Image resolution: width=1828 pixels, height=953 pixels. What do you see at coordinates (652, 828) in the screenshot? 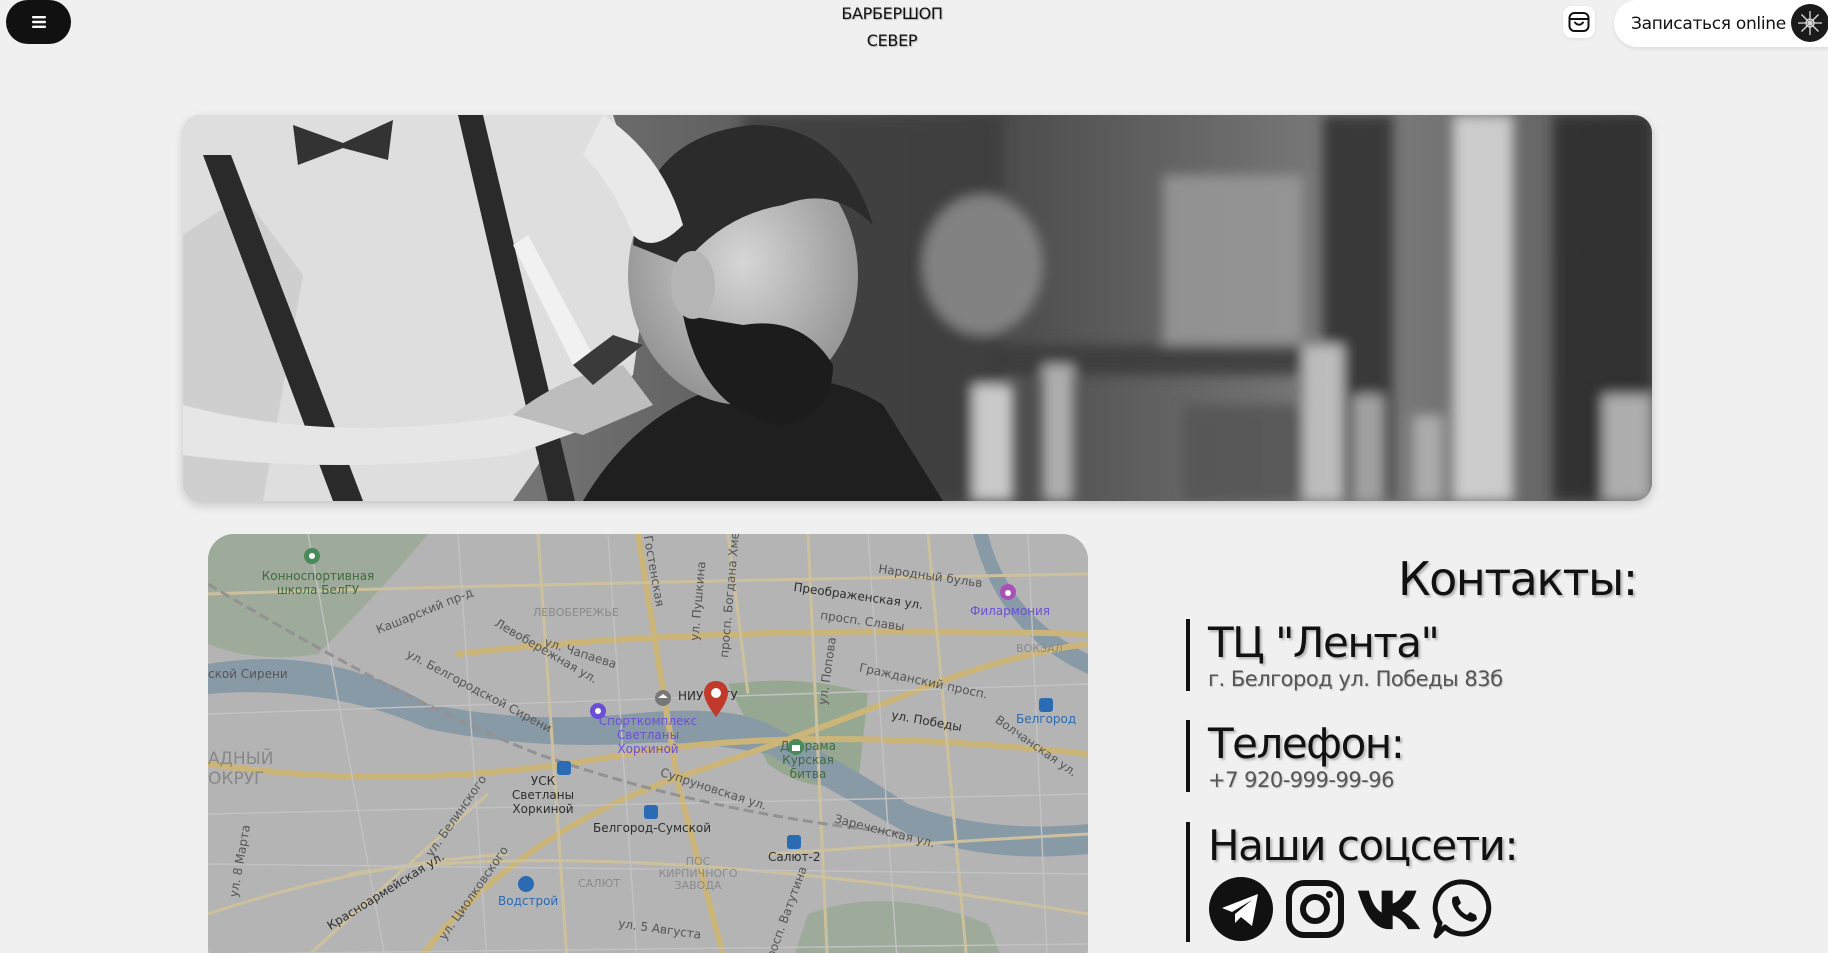
I see `map-label: Белгород-Сумской` at bounding box center [652, 828].